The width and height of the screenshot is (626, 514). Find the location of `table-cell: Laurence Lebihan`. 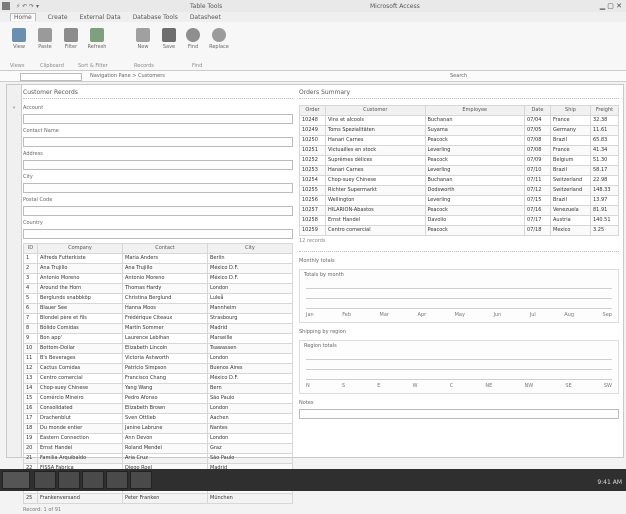

table-cell: Laurence Lebihan is located at coordinates (165, 338).